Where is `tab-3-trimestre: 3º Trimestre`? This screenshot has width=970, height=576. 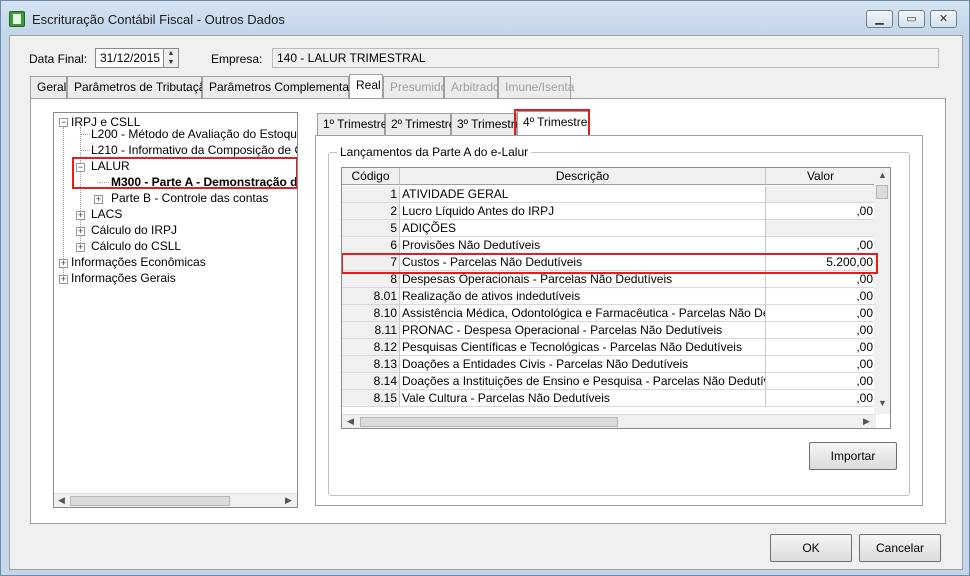 tab-3-trimestre: 3º Trimestre is located at coordinates (486, 124).